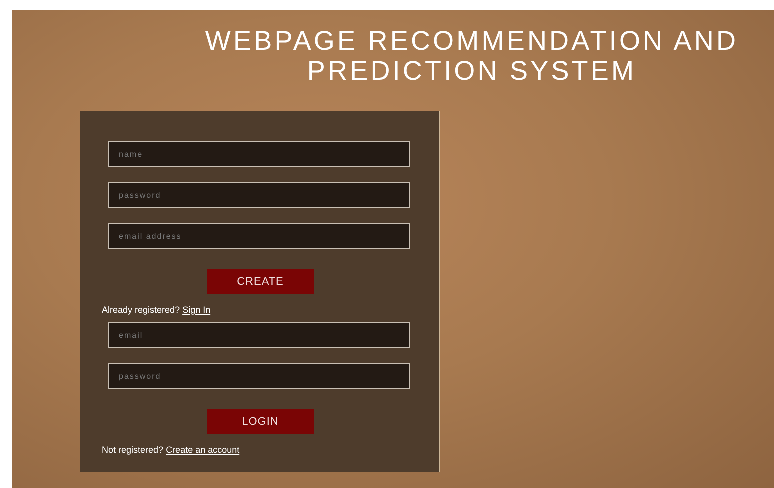 This screenshot has height=488, width=774. What do you see at coordinates (196, 310) in the screenshot?
I see `link: Sign In` at bounding box center [196, 310].